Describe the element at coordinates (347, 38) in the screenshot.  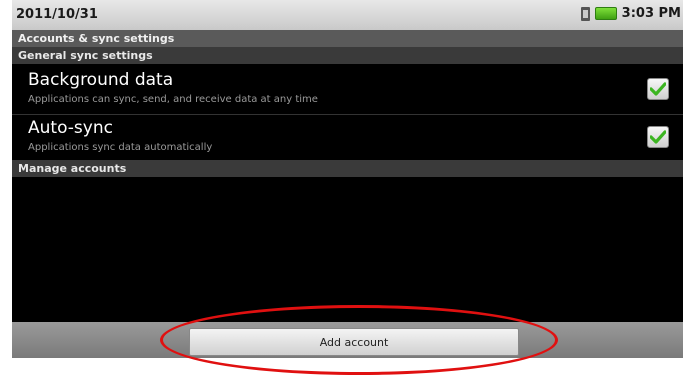
I see `page-title: Accounts & sync settings` at that location.